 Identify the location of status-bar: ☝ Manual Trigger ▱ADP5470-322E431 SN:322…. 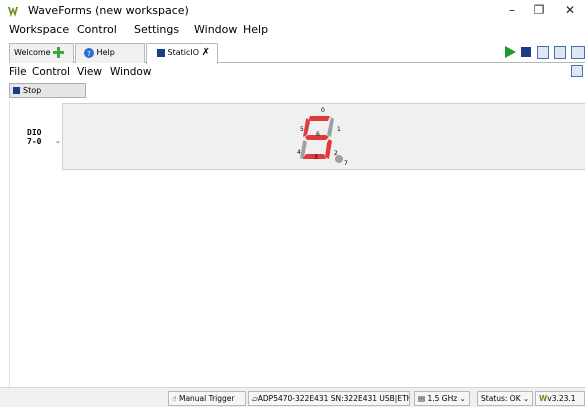
(292, 397).